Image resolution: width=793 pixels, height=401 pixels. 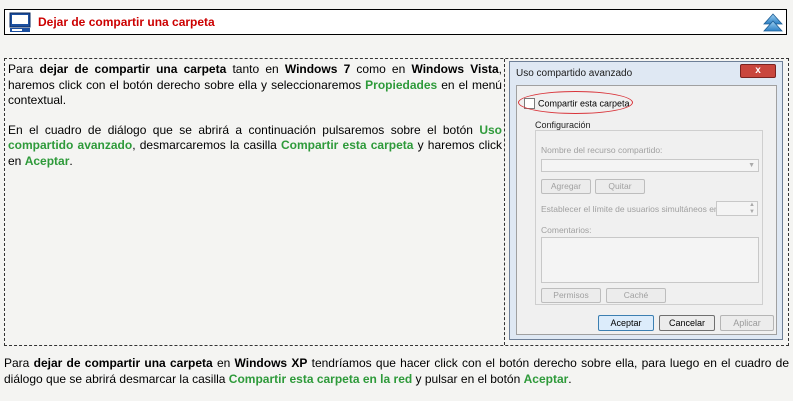 I want to click on close-button: x, so click(x=758, y=71).